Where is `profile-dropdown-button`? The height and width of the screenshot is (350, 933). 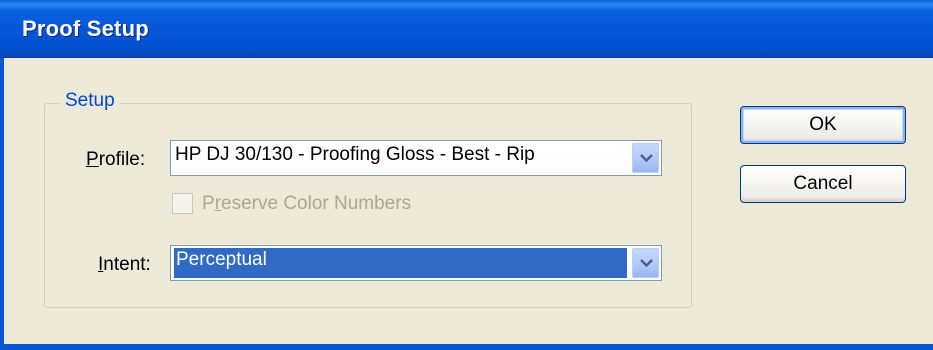
profile-dropdown-button is located at coordinates (645, 158).